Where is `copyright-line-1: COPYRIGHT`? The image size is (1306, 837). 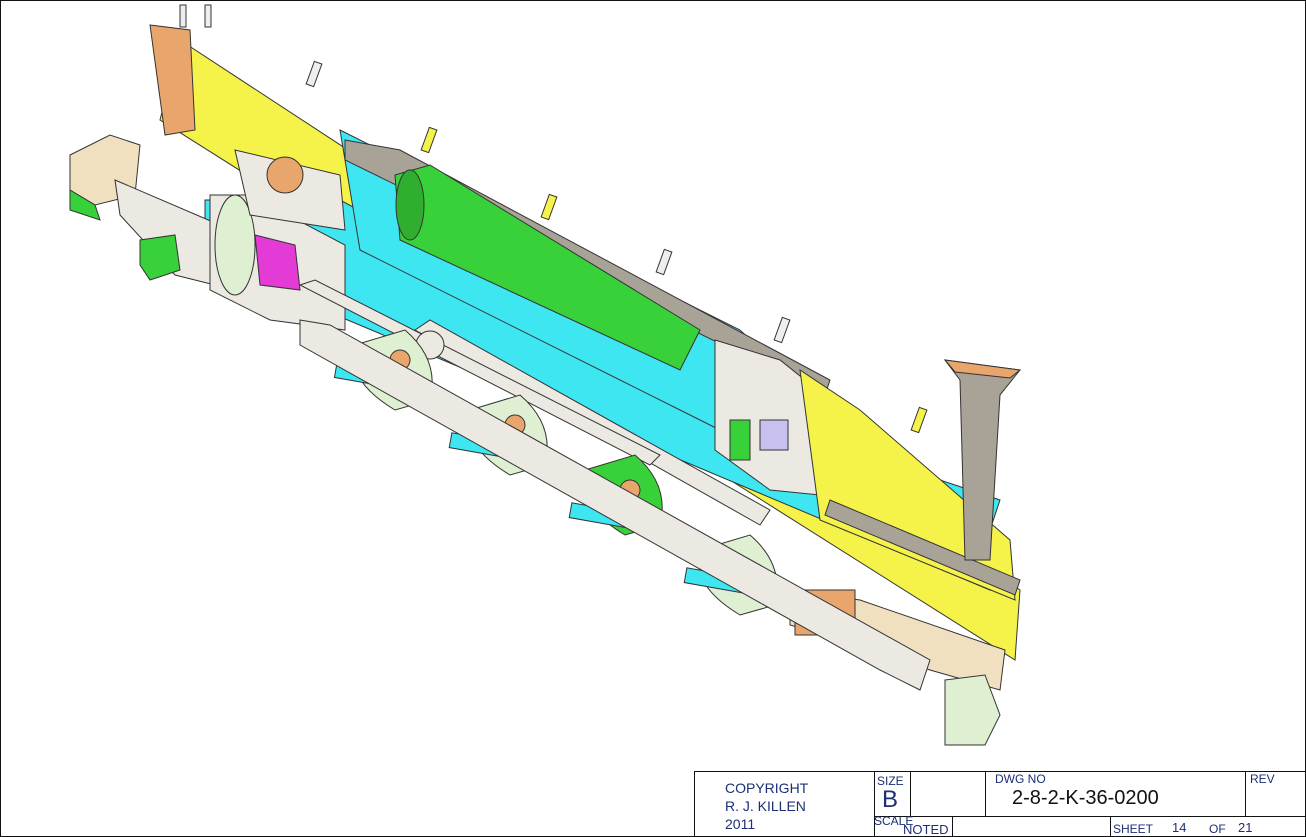
copyright-line-1: COPYRIGHT is located at coordinates (767, 788).